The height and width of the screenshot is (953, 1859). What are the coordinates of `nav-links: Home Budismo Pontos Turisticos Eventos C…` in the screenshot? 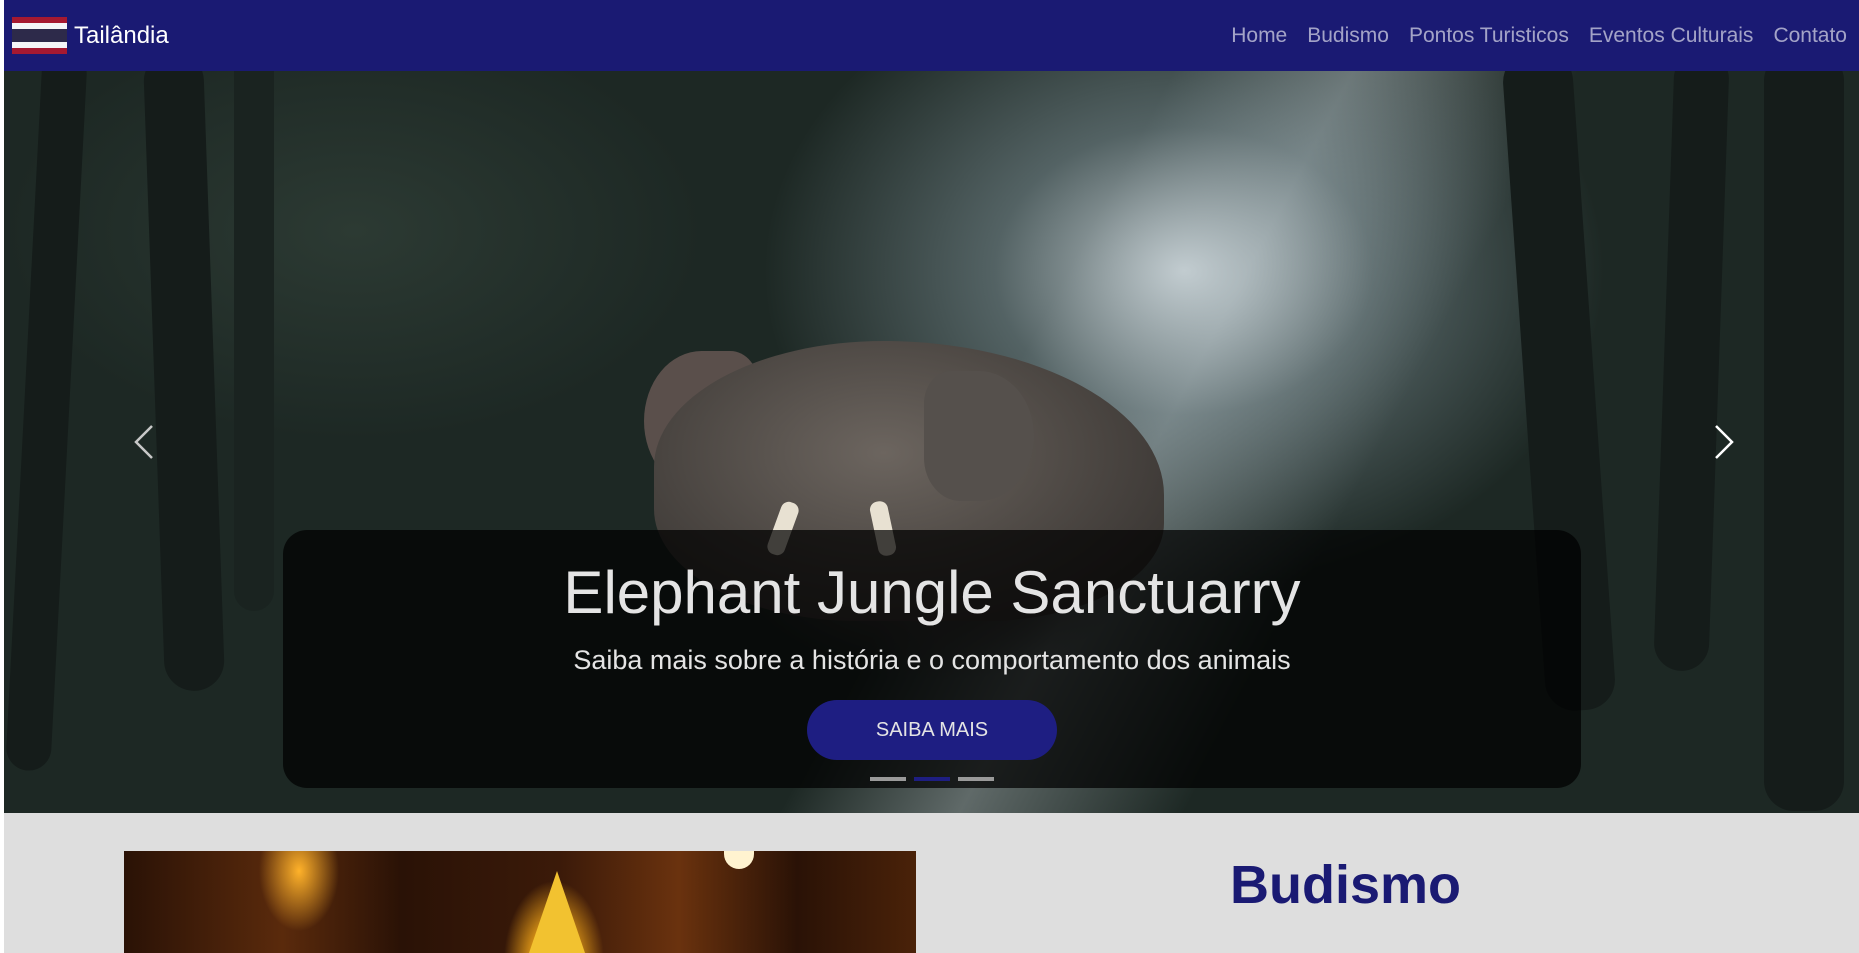 It's located at (1539, 36).